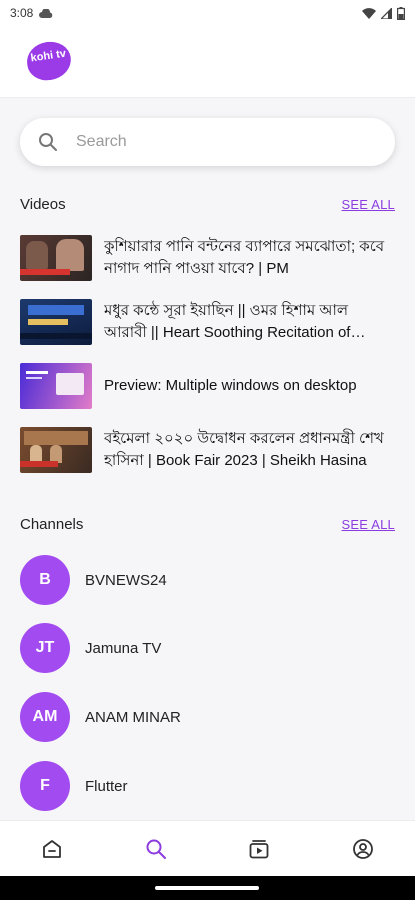 This screenshot has width=415, height=900. What do you see at coordinates (49, 61) in the screenshot?
I see `app-logo: kohi tv` at bounding box center [49, 61].